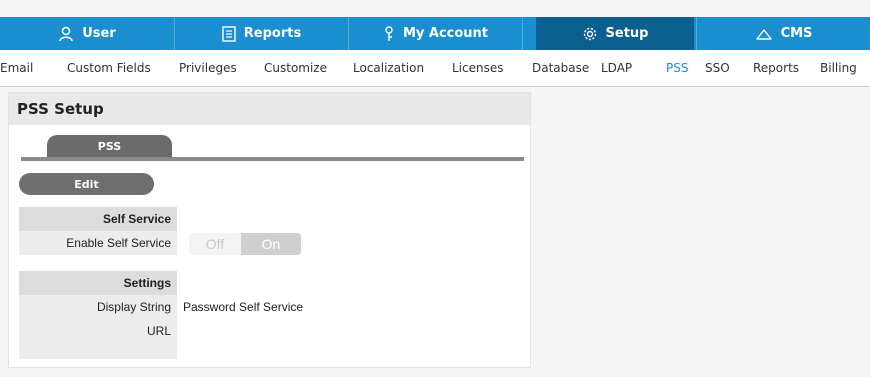 Image resolution: width=870 pixels, height=377 pixels. What do you see at coordinates (98, 351) in the screenshot?
I see `label-column-fill` at bounding box center [98, 351].